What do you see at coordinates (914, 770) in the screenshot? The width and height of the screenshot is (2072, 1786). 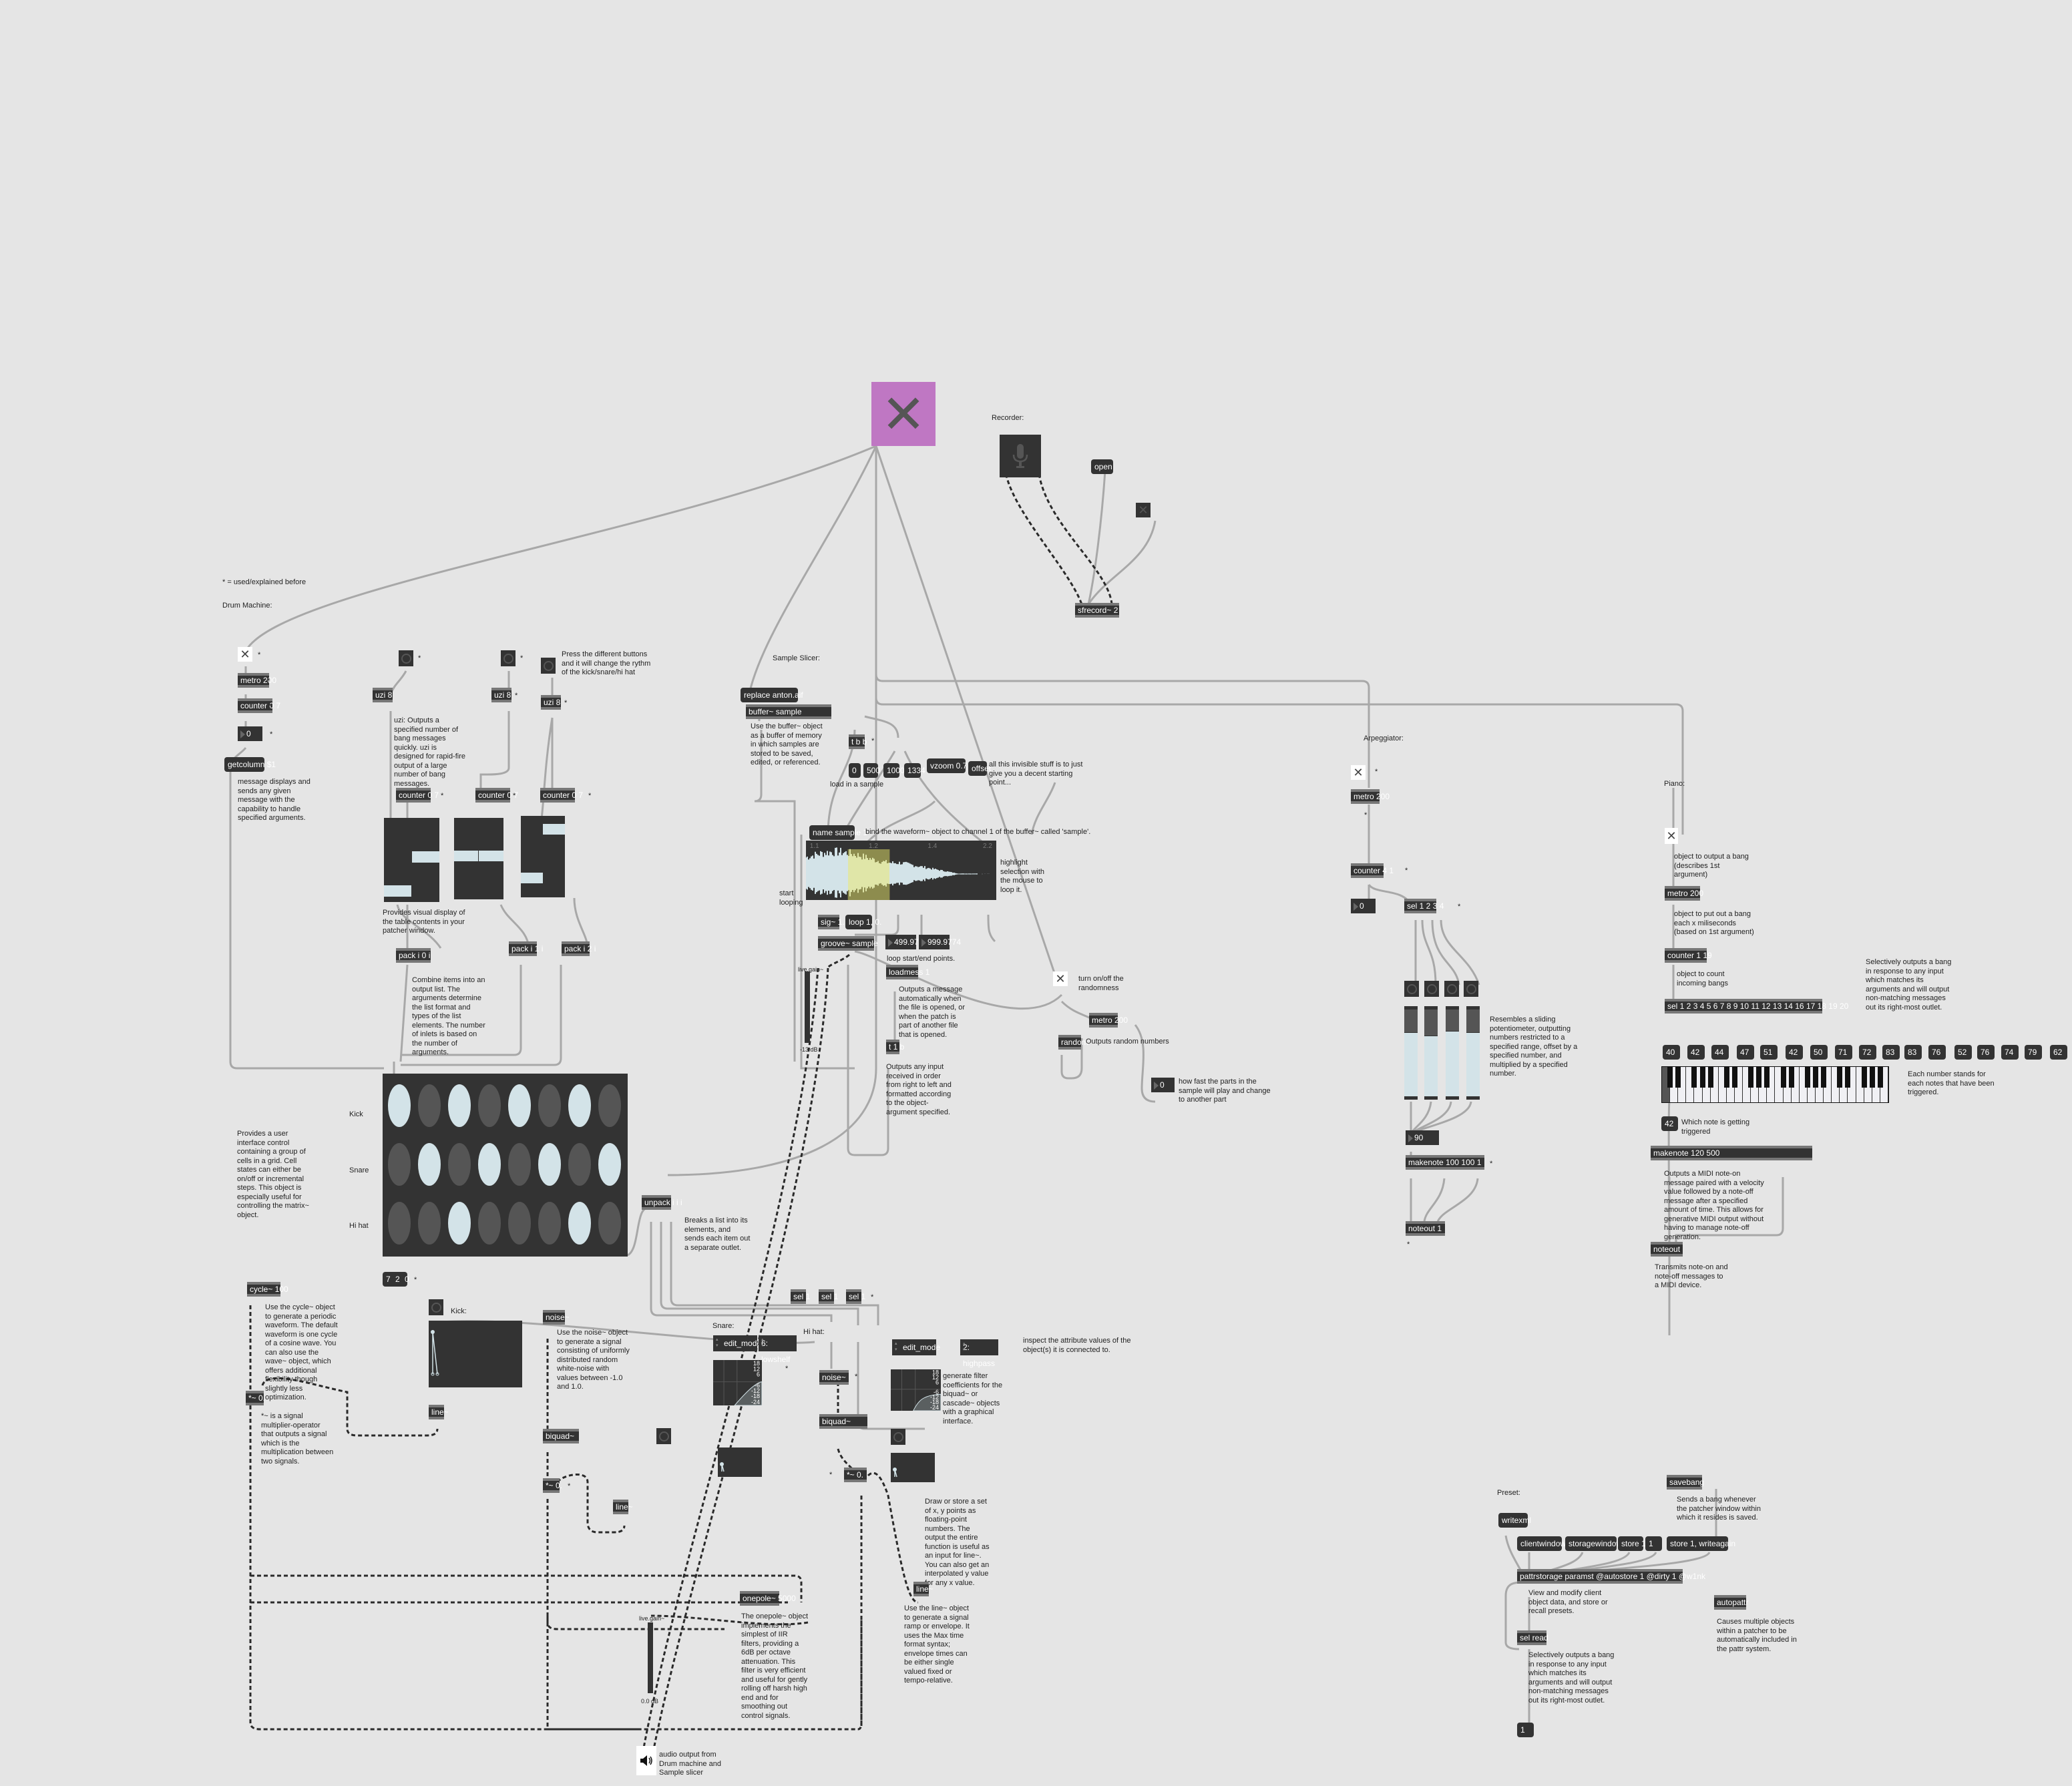 I see `preset-1334-message: 1334` at bounding box center [914, 770].